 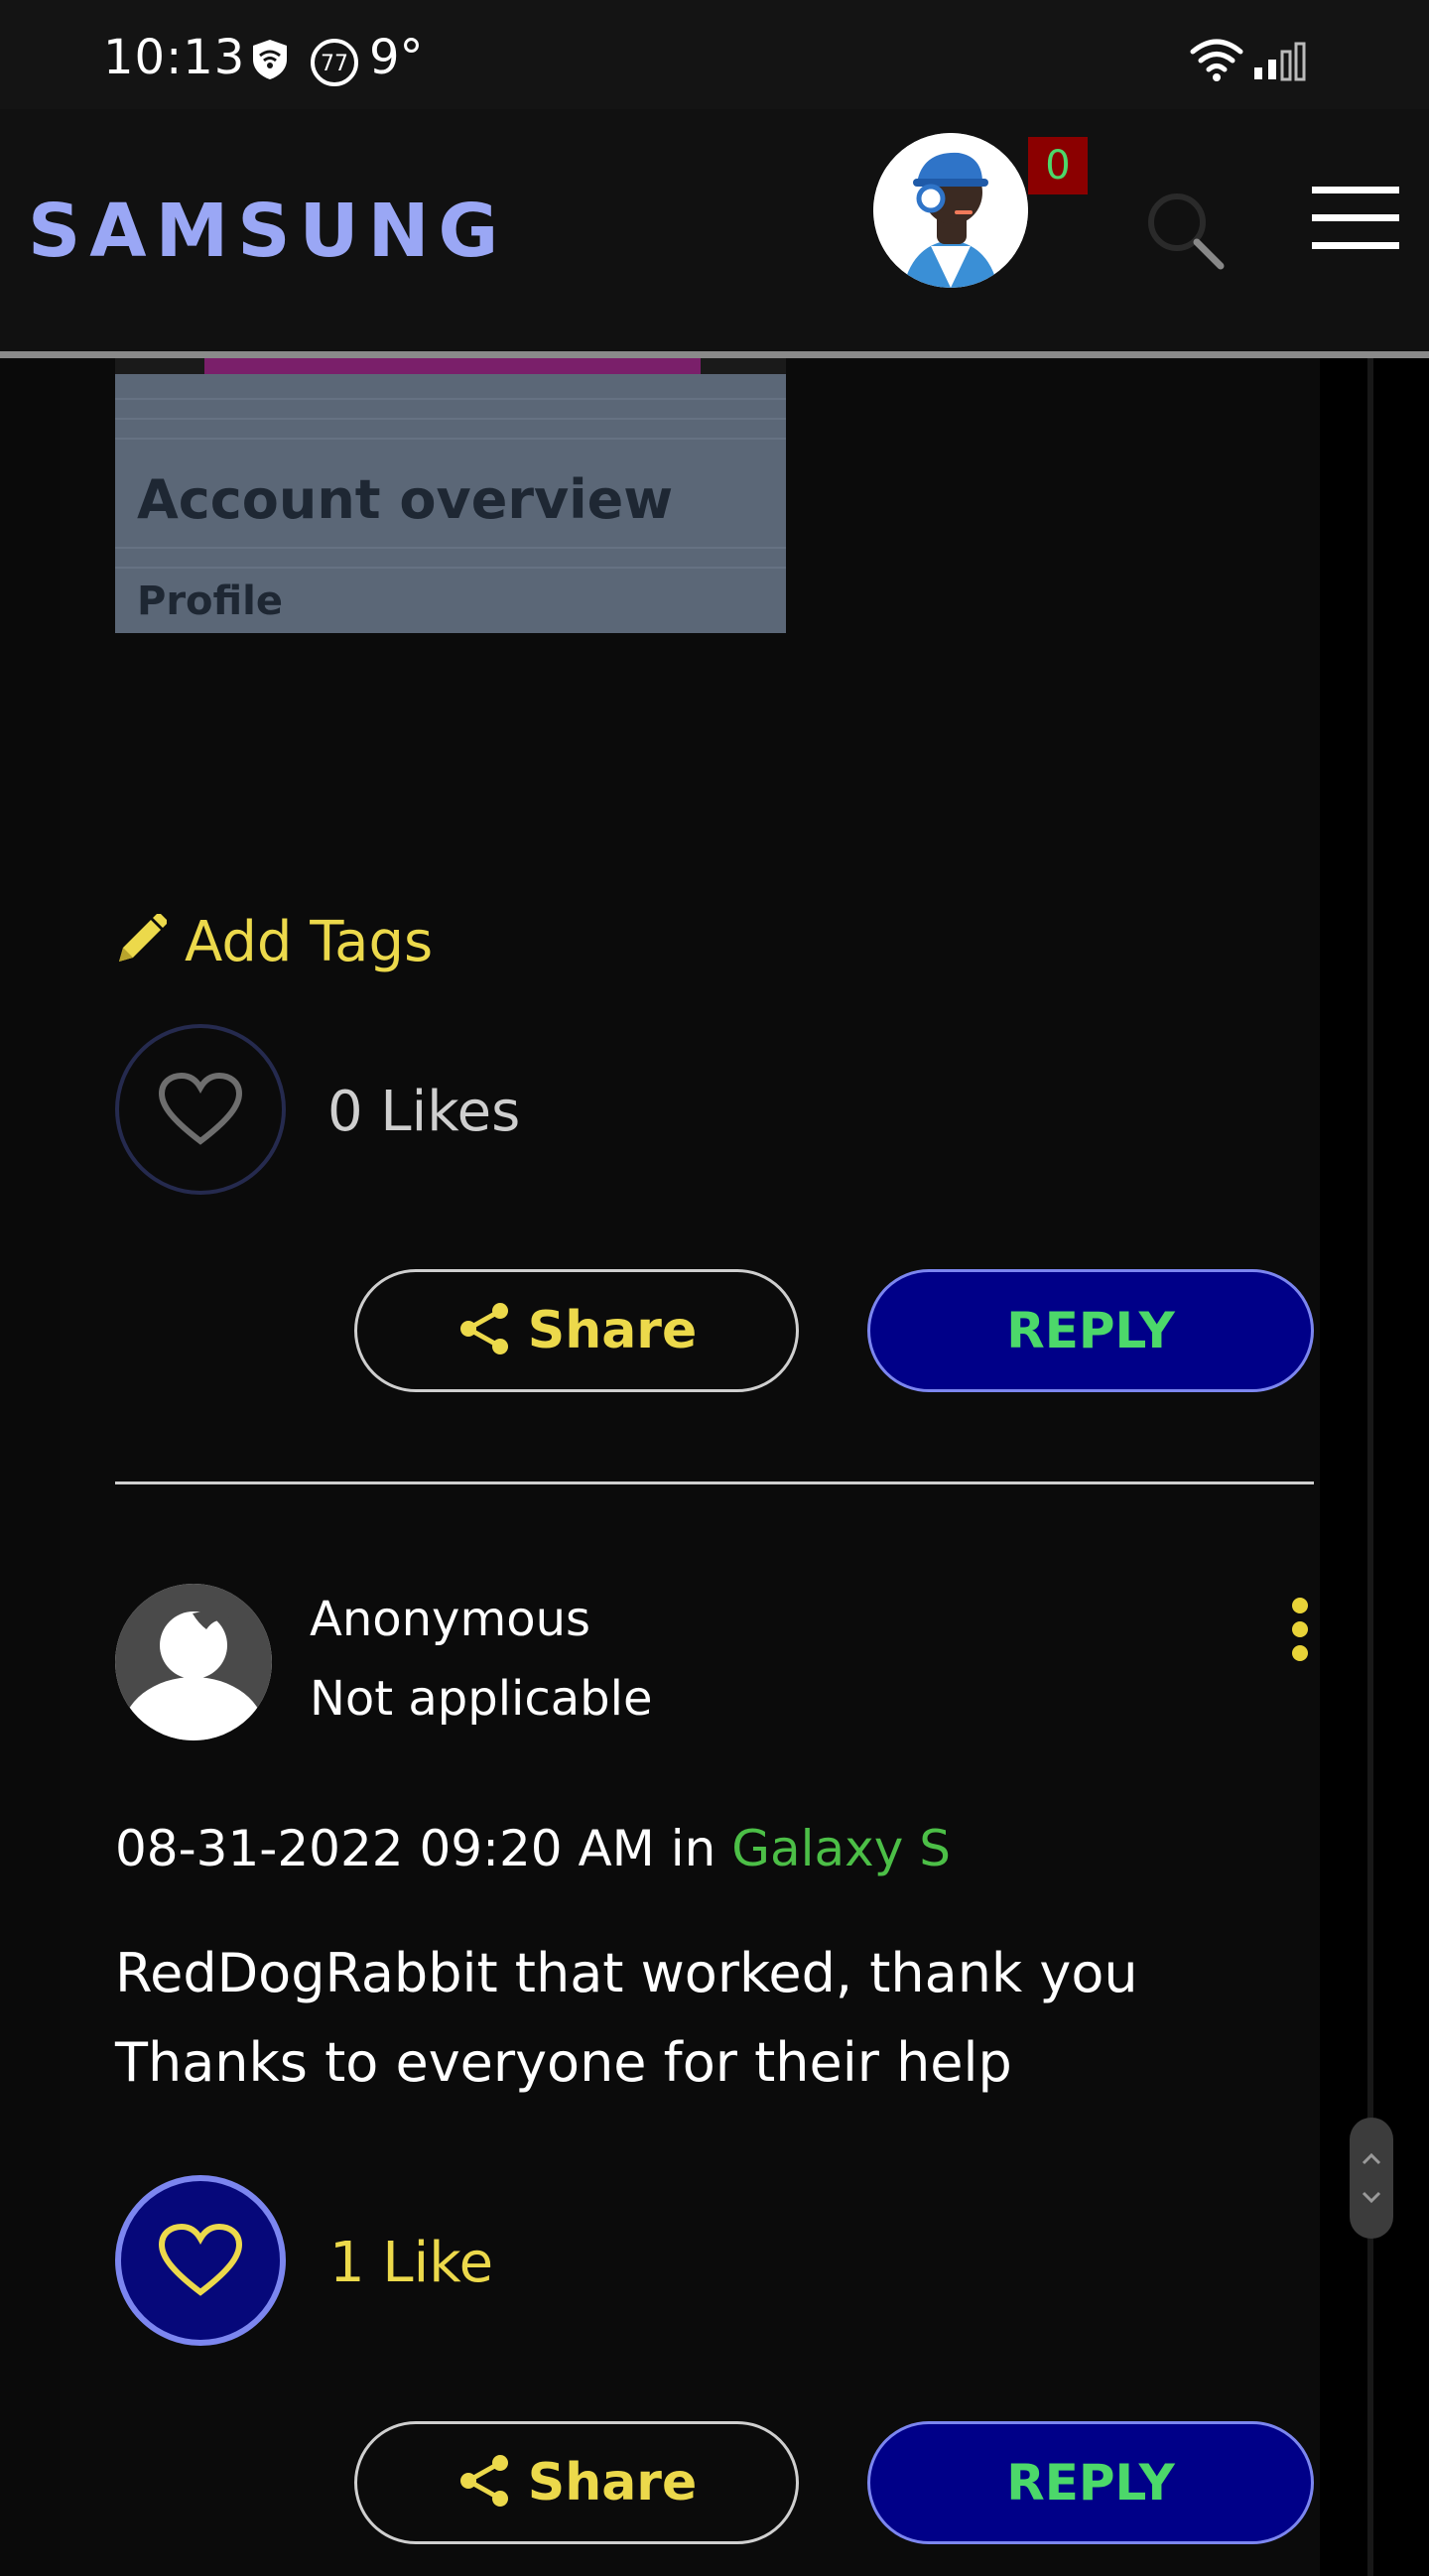 I want to click on likes-count: 0 Likes, so click(x=423, y=1112).